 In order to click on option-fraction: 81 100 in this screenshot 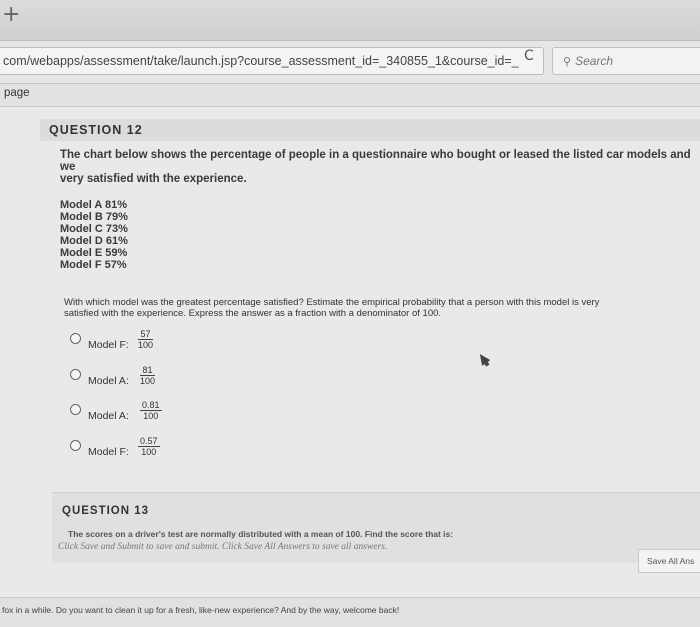, I will do `click(148, 376)`.